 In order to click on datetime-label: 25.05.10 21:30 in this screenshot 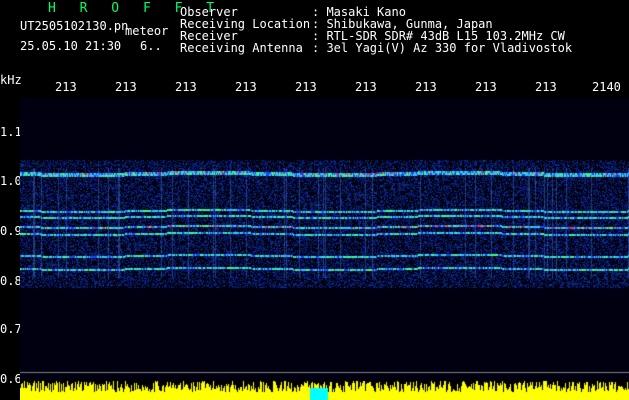, I will do `click(71, 46)`.